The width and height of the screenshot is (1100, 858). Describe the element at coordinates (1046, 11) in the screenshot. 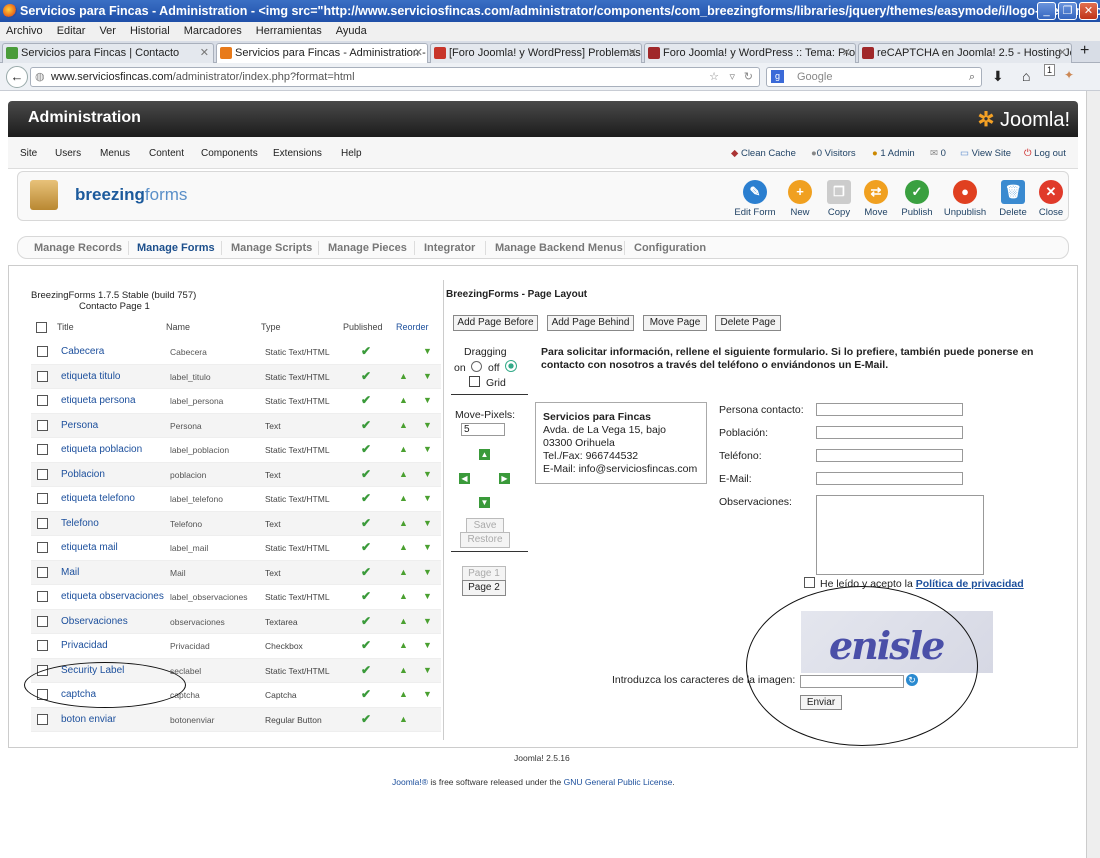

I see `minimize-button: _` at that location.